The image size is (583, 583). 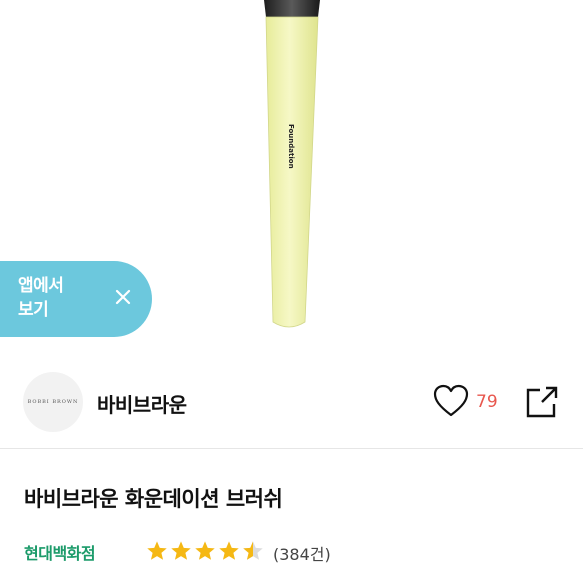 What do you see at coordinates (60, 552) in the screenshot?
I see `seller-name: 현대백화점` at bounding box center [60, 552].